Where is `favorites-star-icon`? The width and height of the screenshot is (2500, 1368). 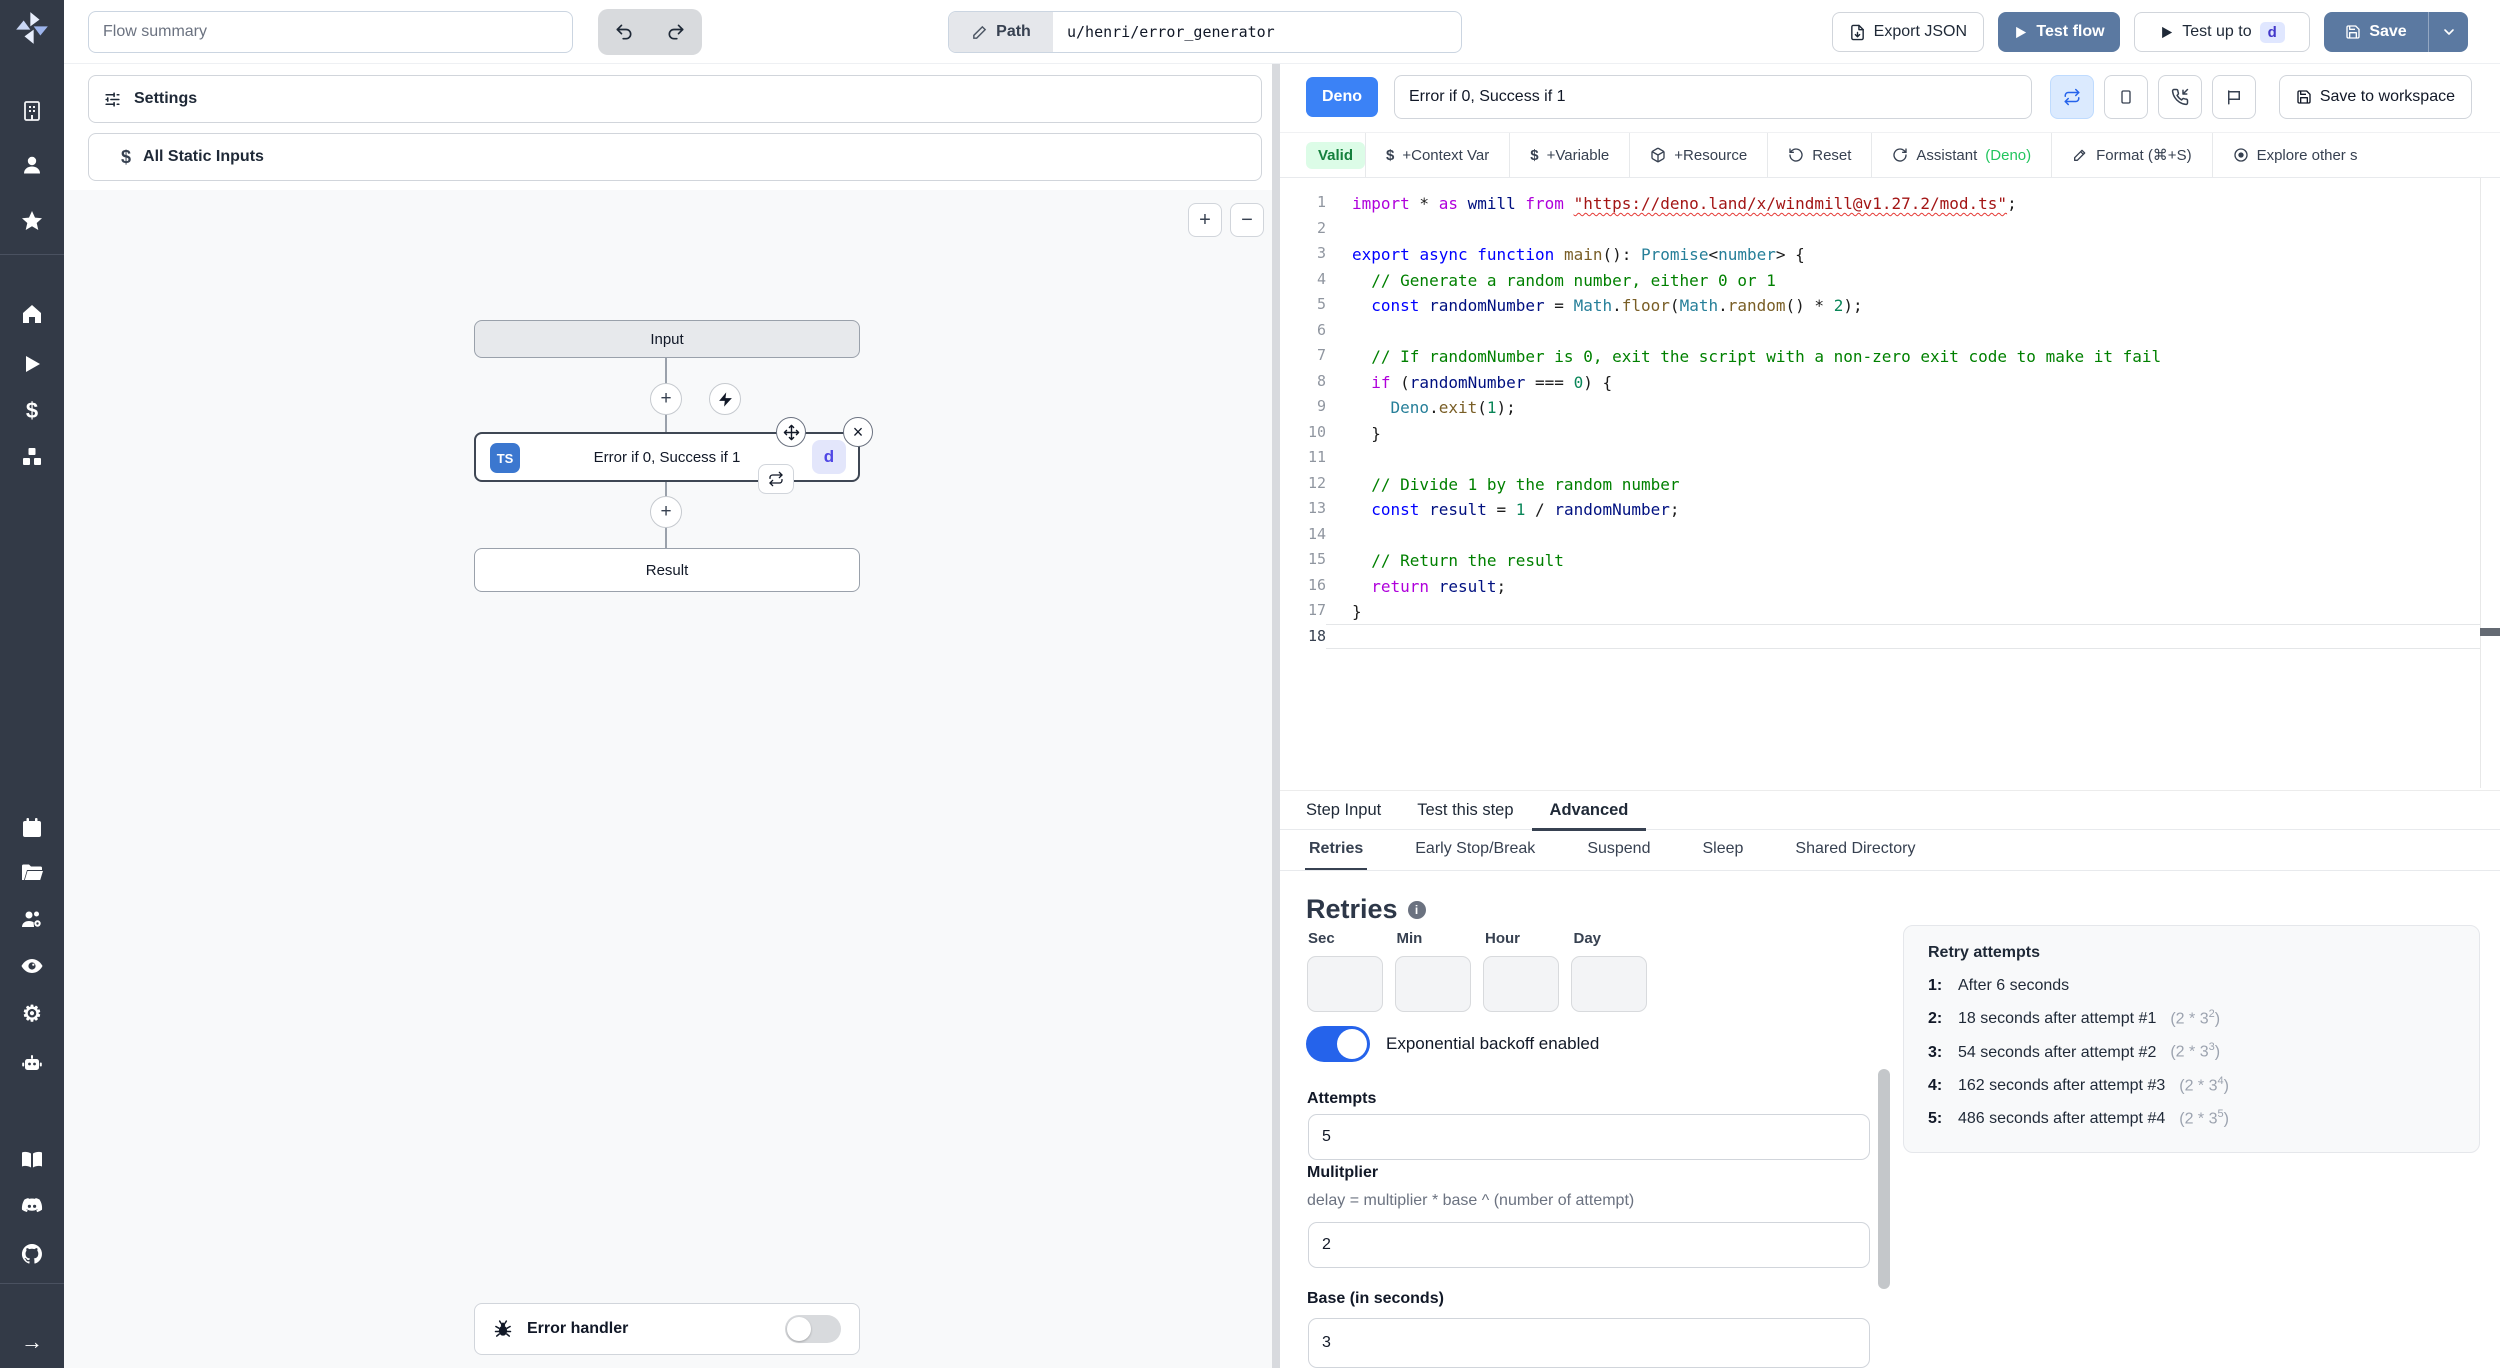
favorites-star-icon is located at coordinates (32, 221).